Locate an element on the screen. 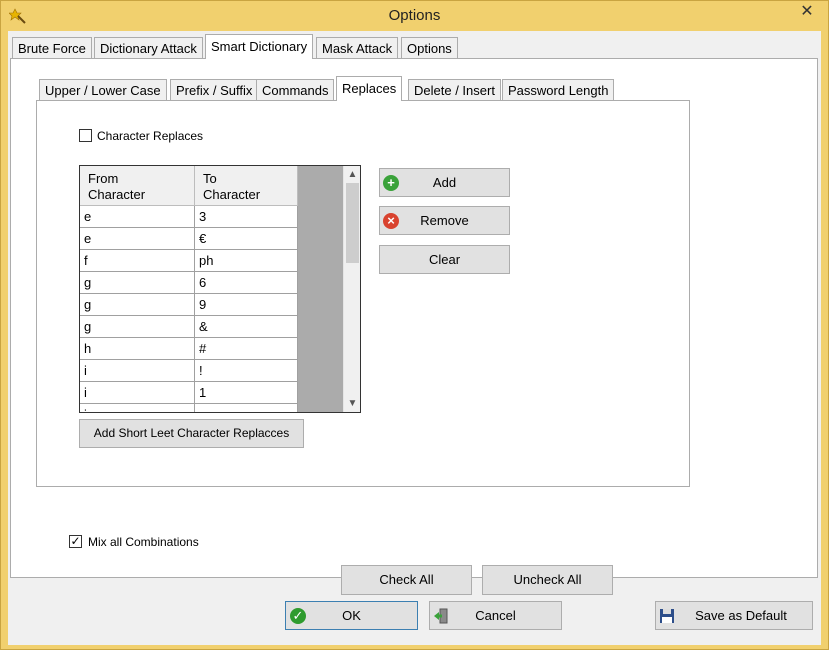  uncheck-all-button: Uncheck All is located at coordinates (547, 580).